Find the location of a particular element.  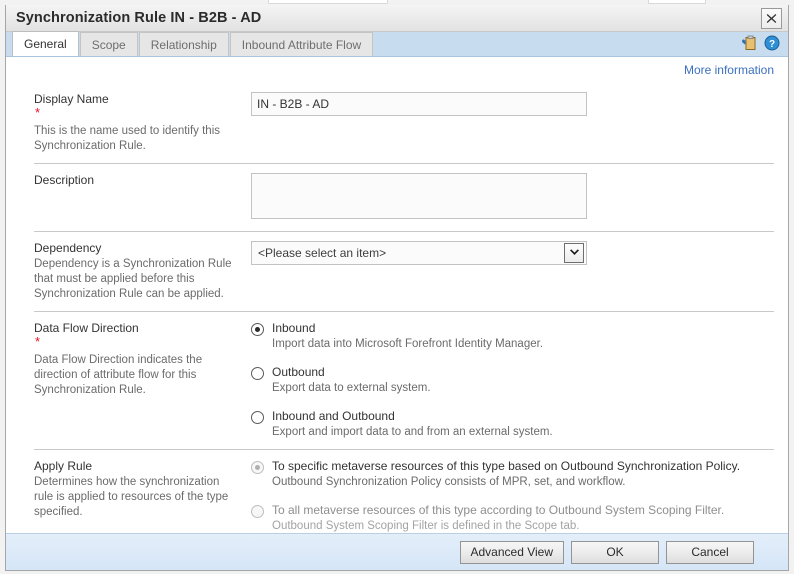

radio-label: Inbound and Outbound is located at coordinates (333, 416).